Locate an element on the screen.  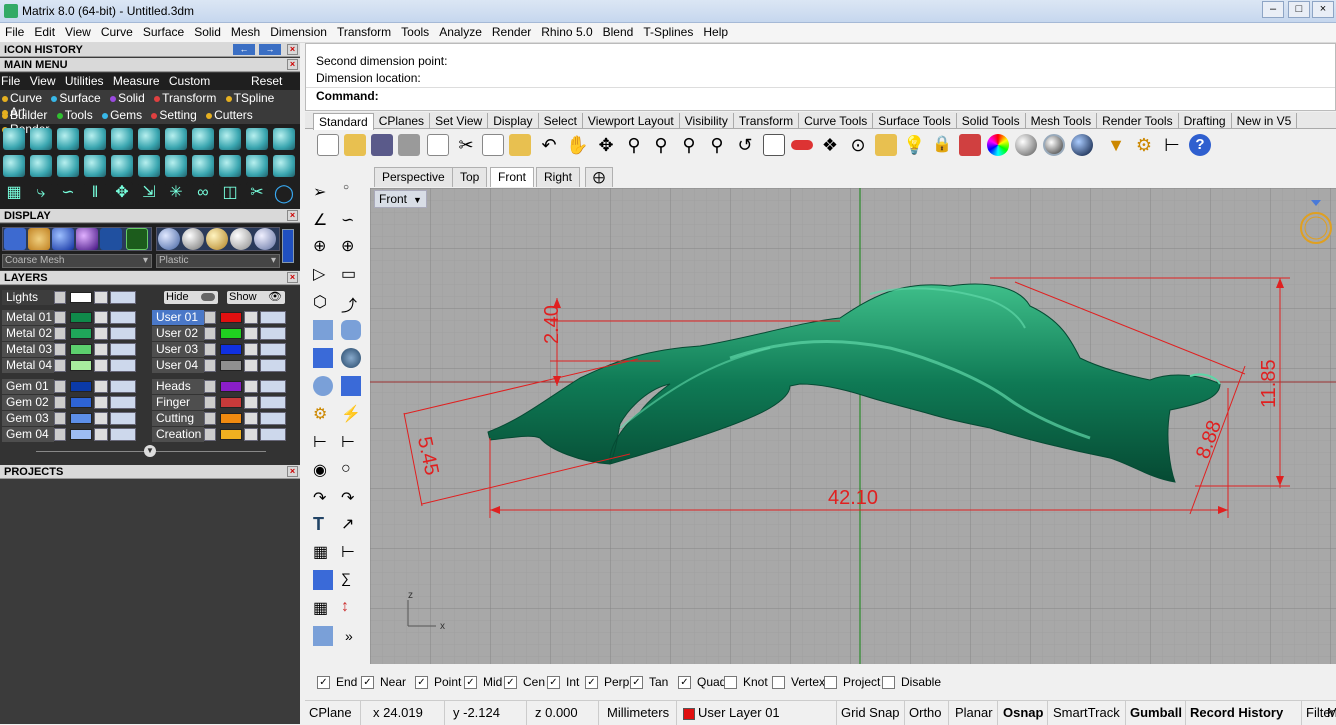
smarttrack-toggle: SmartTrack is located at coordinates (1087, 713).